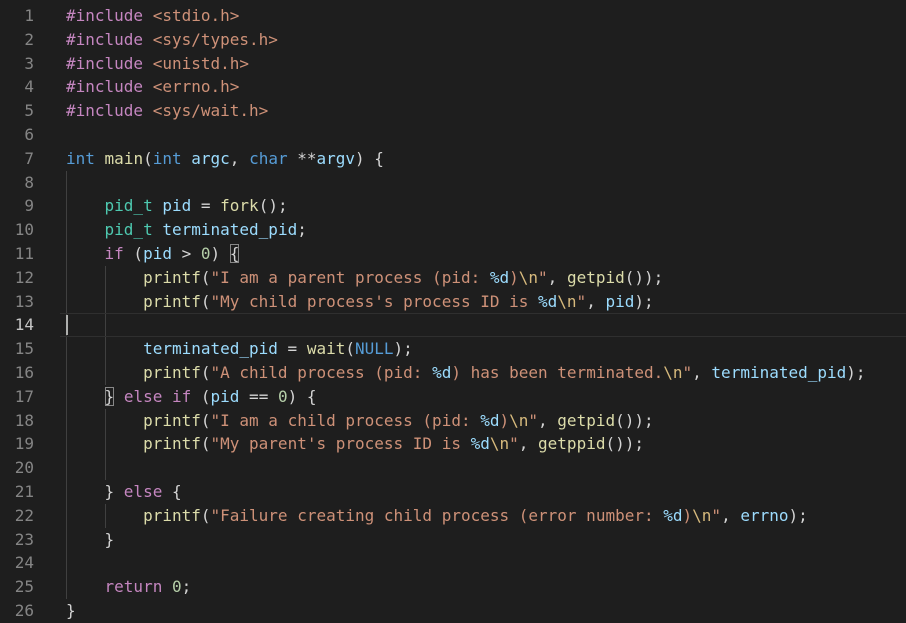 Image resolution: width=906 pixels, height=623 pixels. What do you see at coordinates (453, 206) in the screenshot?
I see `code-line: 9 pid_t pid = fork();` at bounding box center [453, 206].